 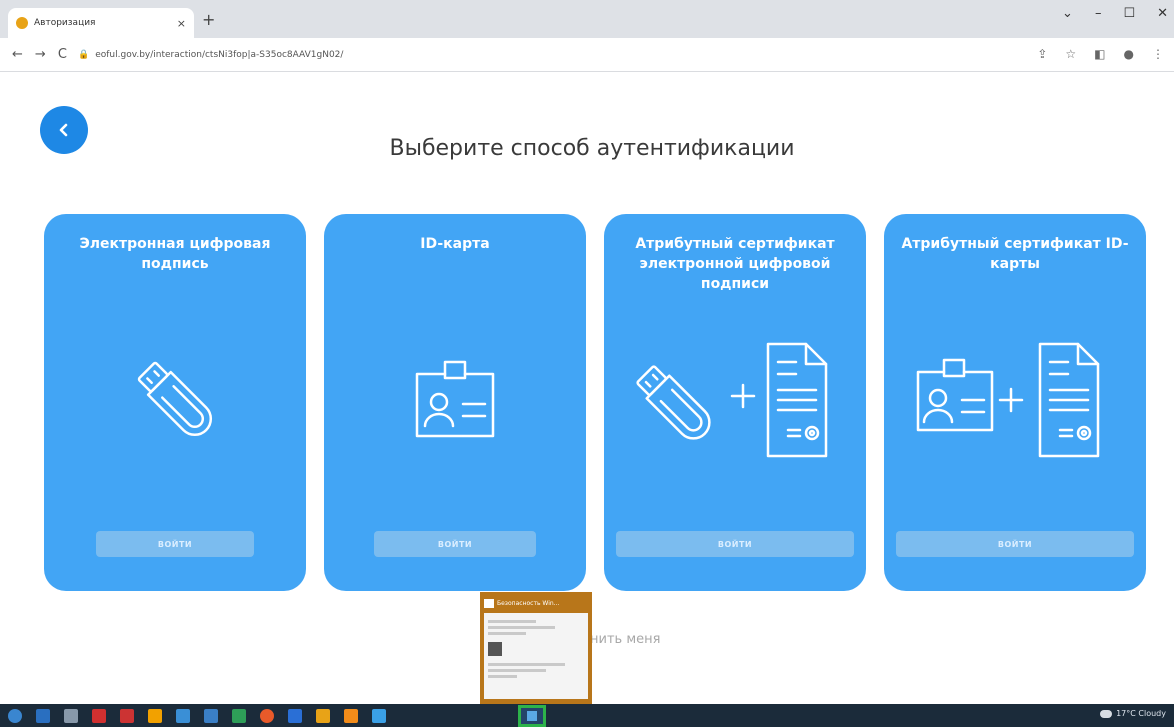 What do you see at coordinates (17, 54) in the screenshot?
I see `back-nav-icon: ←` at bounding box center [17, 54].